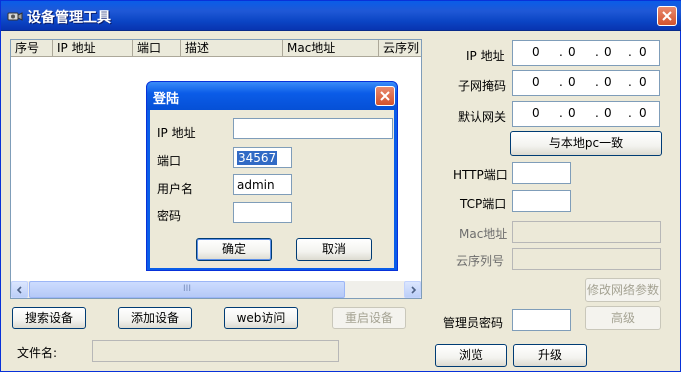  What do you see at coordinates (187, 289) in the screenshot?
I see `scroll-thumb: III` at bounding box center [187, 289].